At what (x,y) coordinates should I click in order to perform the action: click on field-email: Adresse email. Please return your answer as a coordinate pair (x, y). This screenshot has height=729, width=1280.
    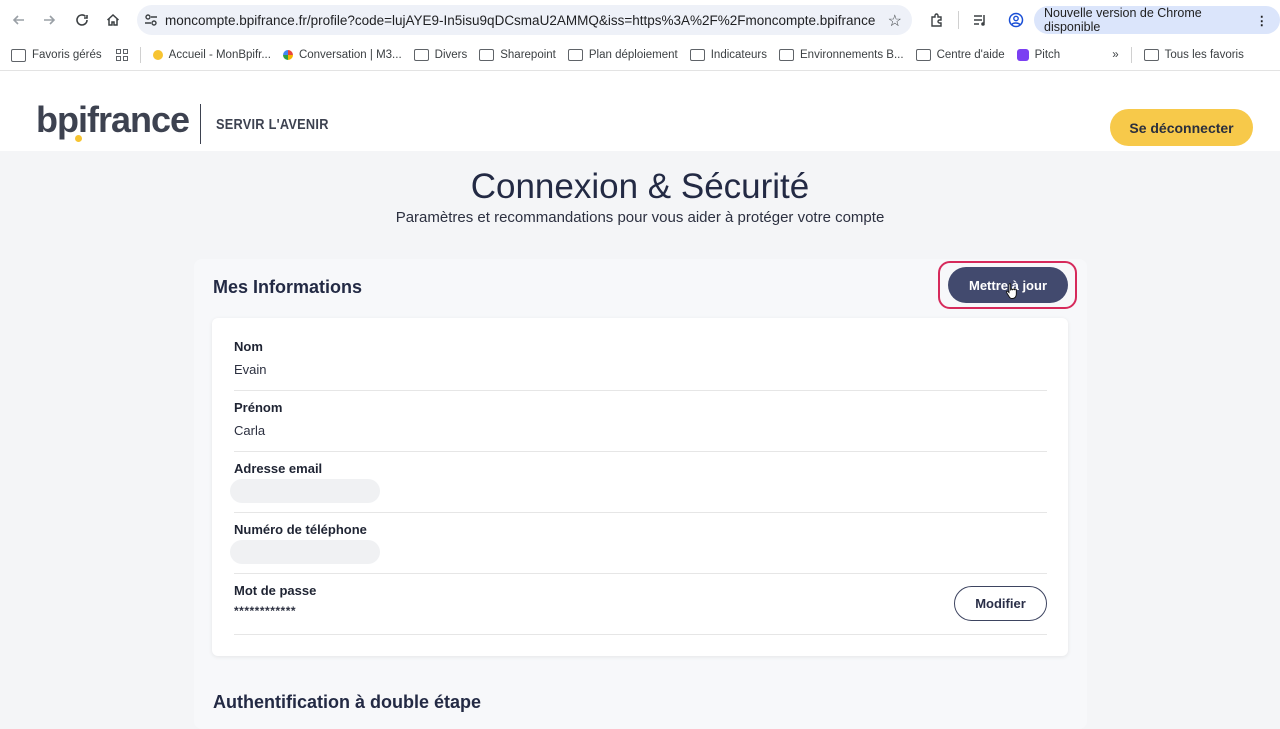
    Looking at the image, I should click on (638, 482).